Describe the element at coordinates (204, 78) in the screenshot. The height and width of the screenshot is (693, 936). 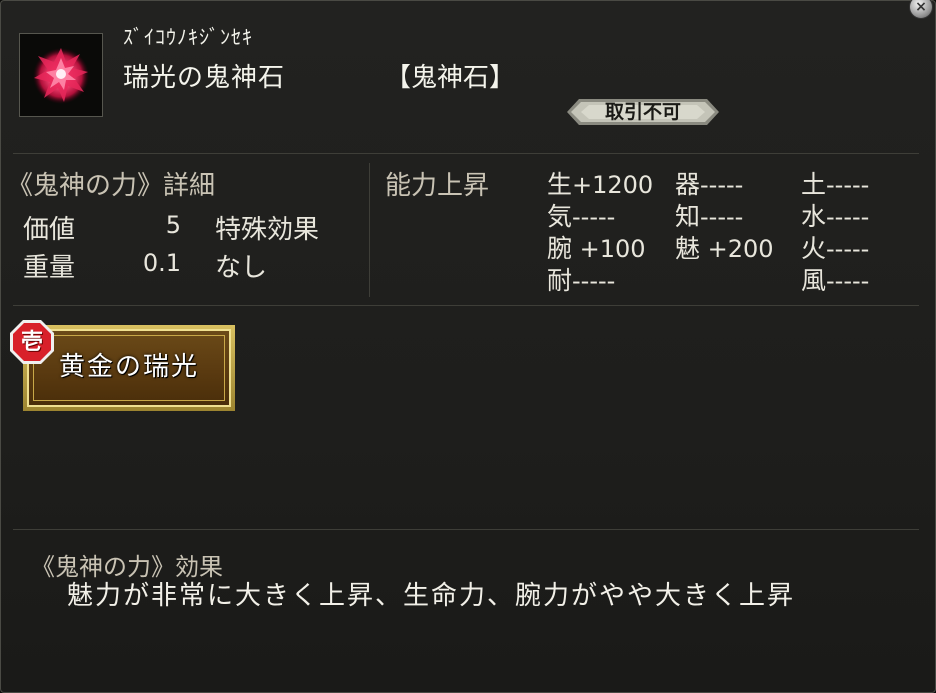
I see `item-name: 瑞光の鬼神石` at that location.